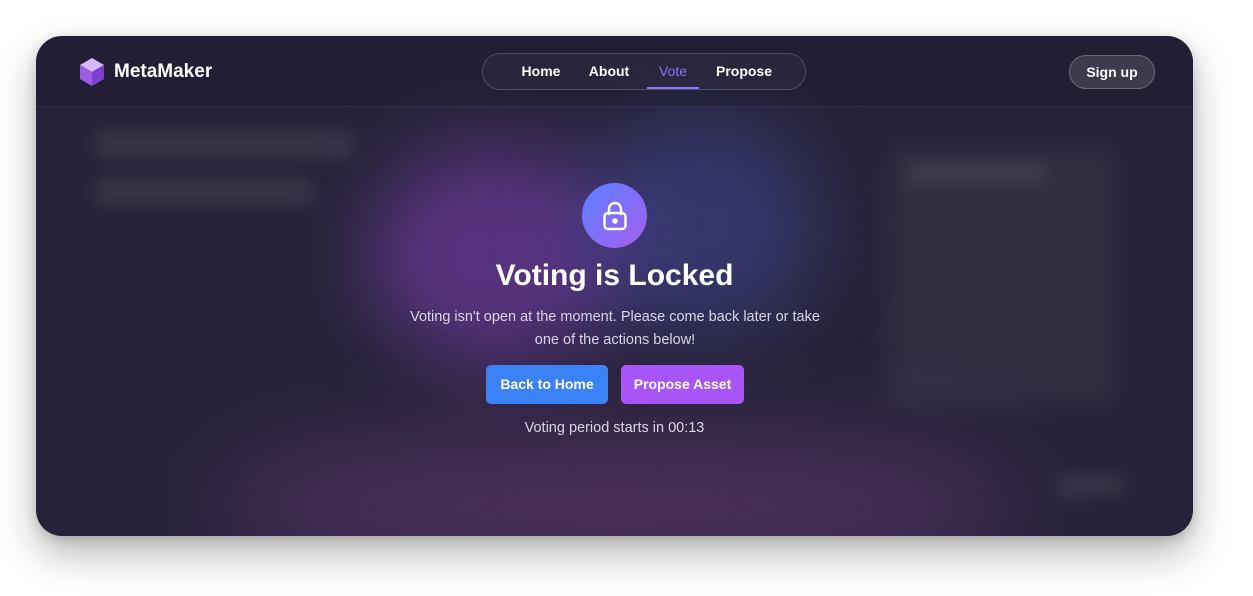 The height and width of the screenshot is (596, 1253). What do you see at coordinates (92, 72) in the screenshot?
I see `cube-icon` at bounding box center [92, 72].